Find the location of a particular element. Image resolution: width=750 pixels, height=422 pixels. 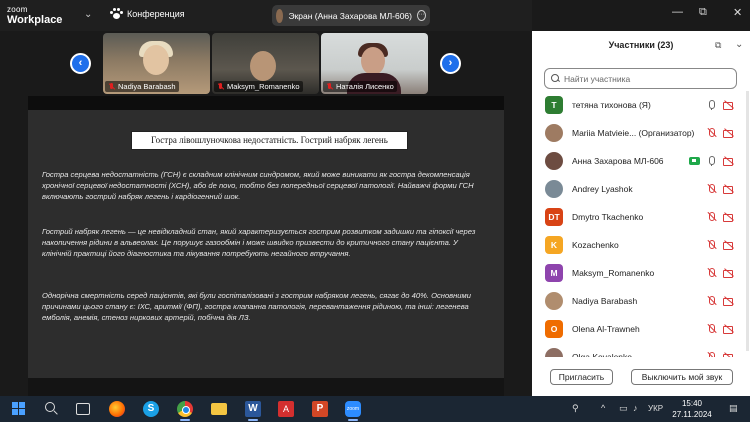

popout-icon: ⧉ is located at coordinates (718, 45).